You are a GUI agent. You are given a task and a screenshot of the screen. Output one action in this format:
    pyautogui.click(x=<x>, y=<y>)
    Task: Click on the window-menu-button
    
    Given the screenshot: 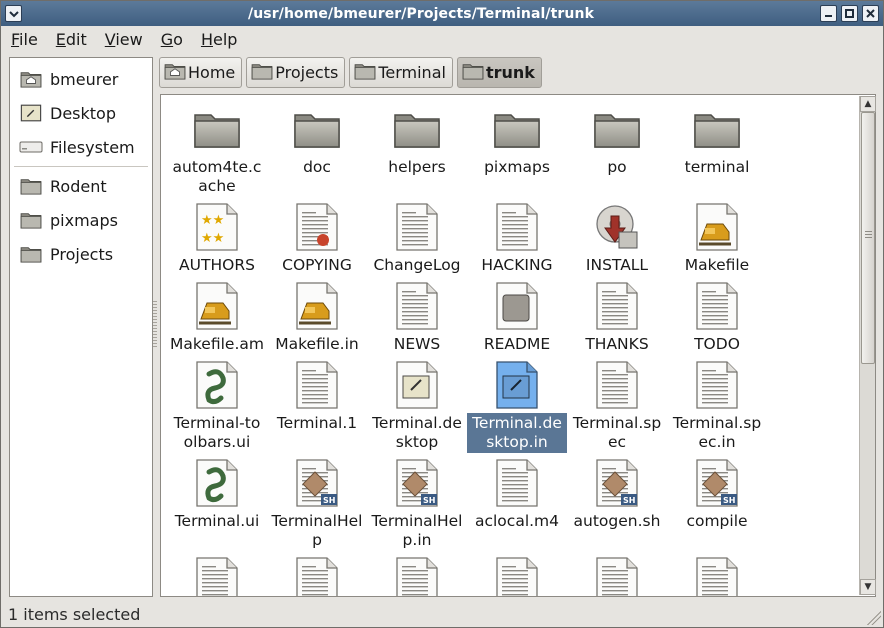 What is the action you would take?
    pyautogui.click(x=13, y=13)
    